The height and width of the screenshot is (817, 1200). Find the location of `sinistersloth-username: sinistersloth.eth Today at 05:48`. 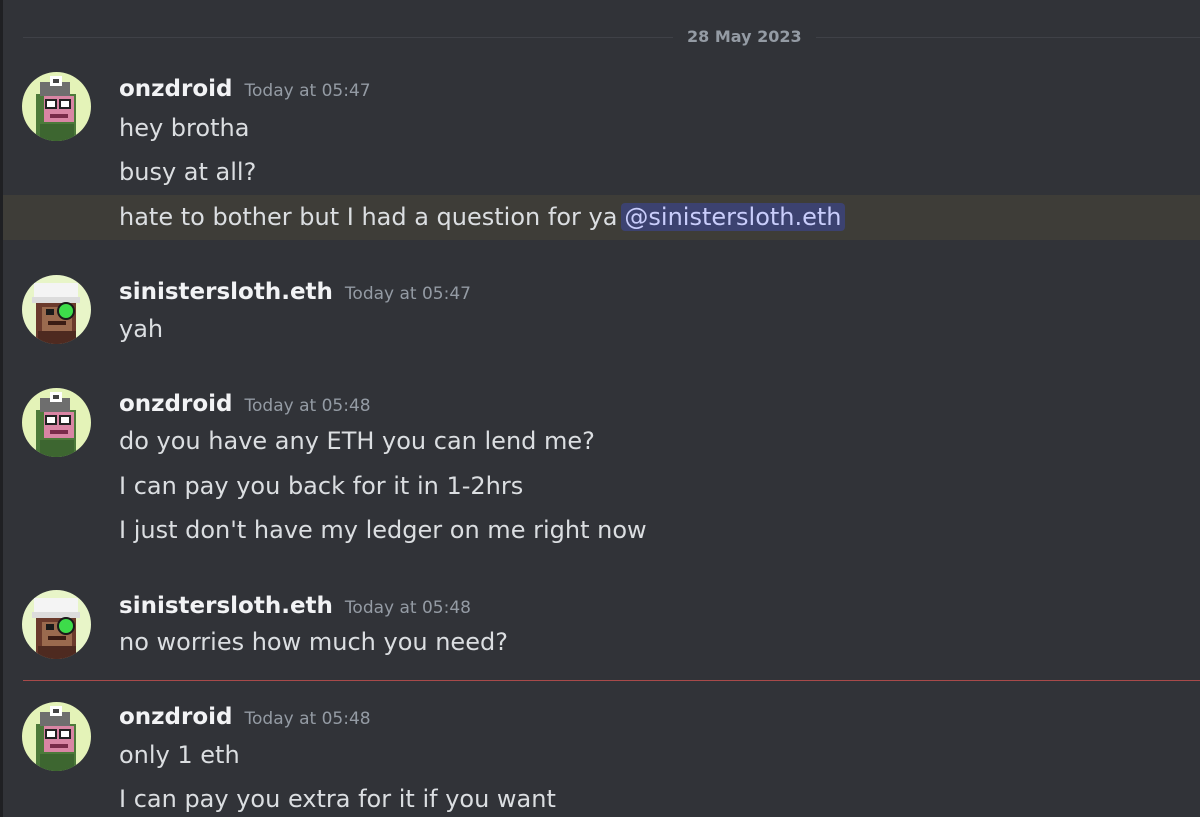

sinistersloth-username: sinistersloth.eth Today at 05:48 is located at coordinates (295, 607).